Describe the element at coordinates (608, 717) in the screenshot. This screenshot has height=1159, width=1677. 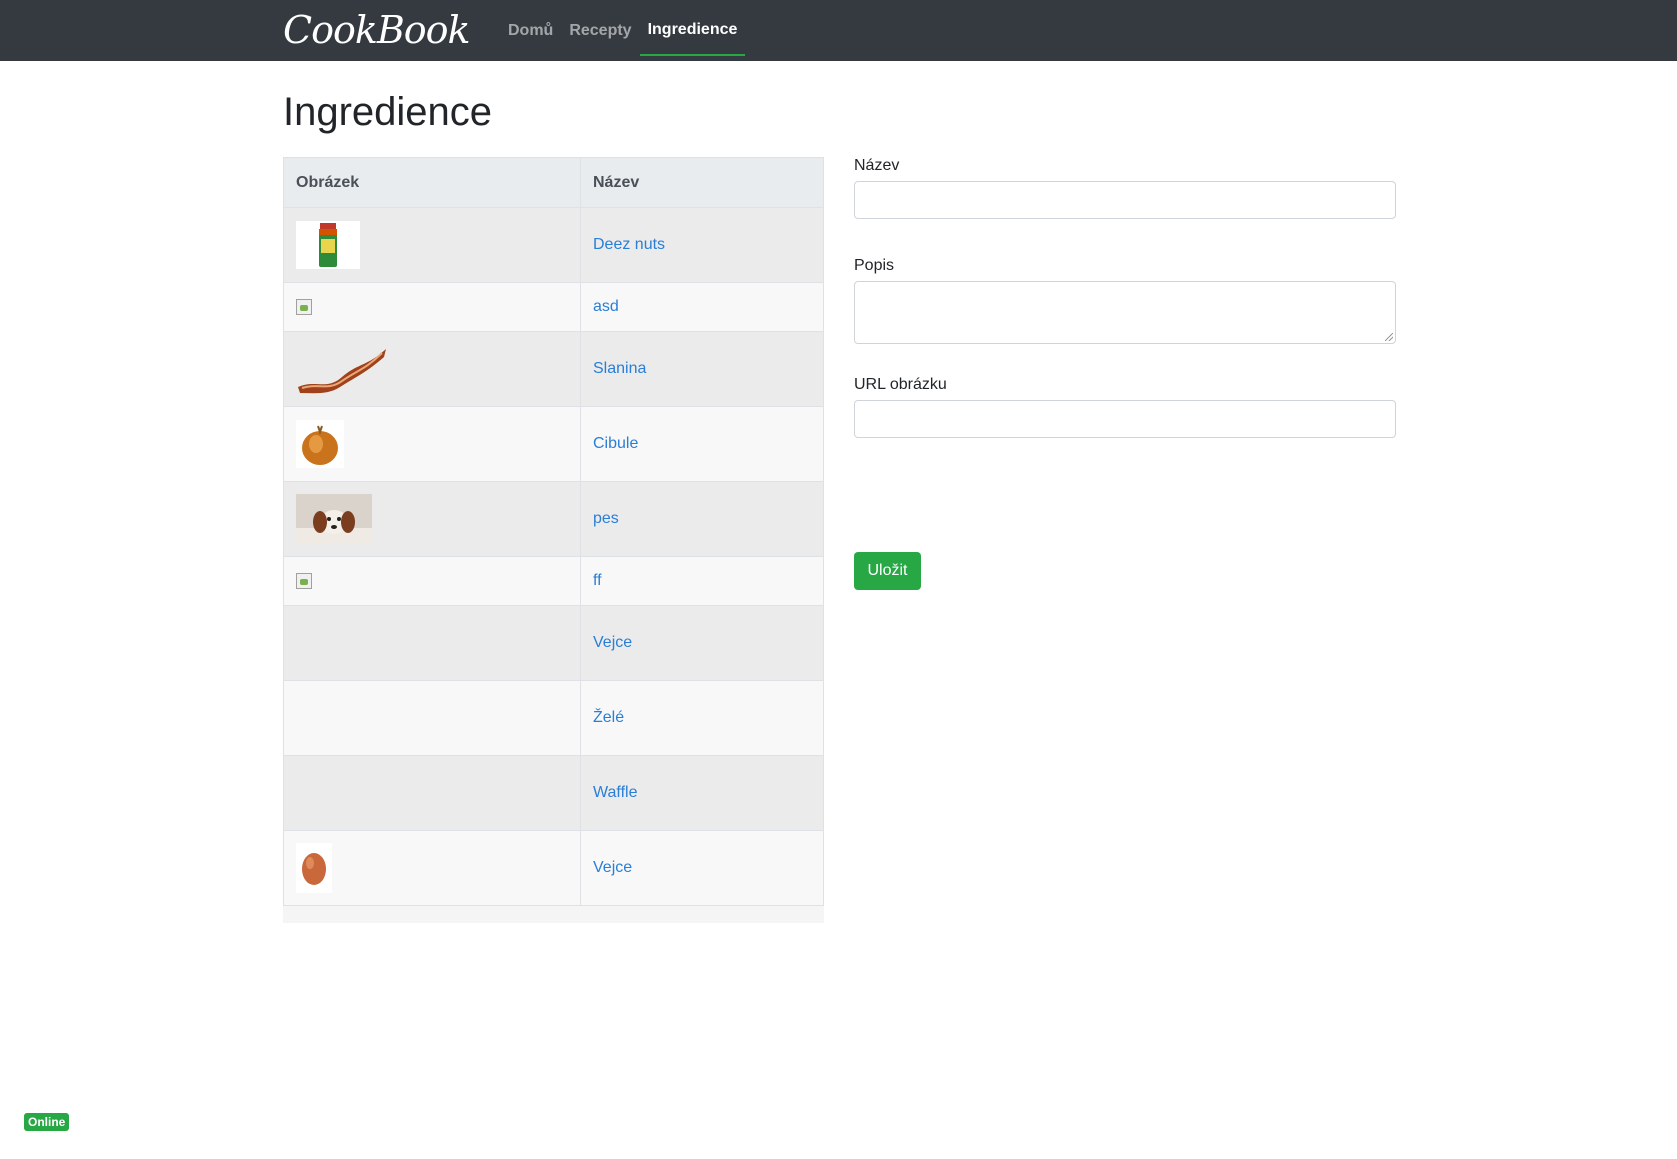
I see `ingredient-link: Želé` at that location.